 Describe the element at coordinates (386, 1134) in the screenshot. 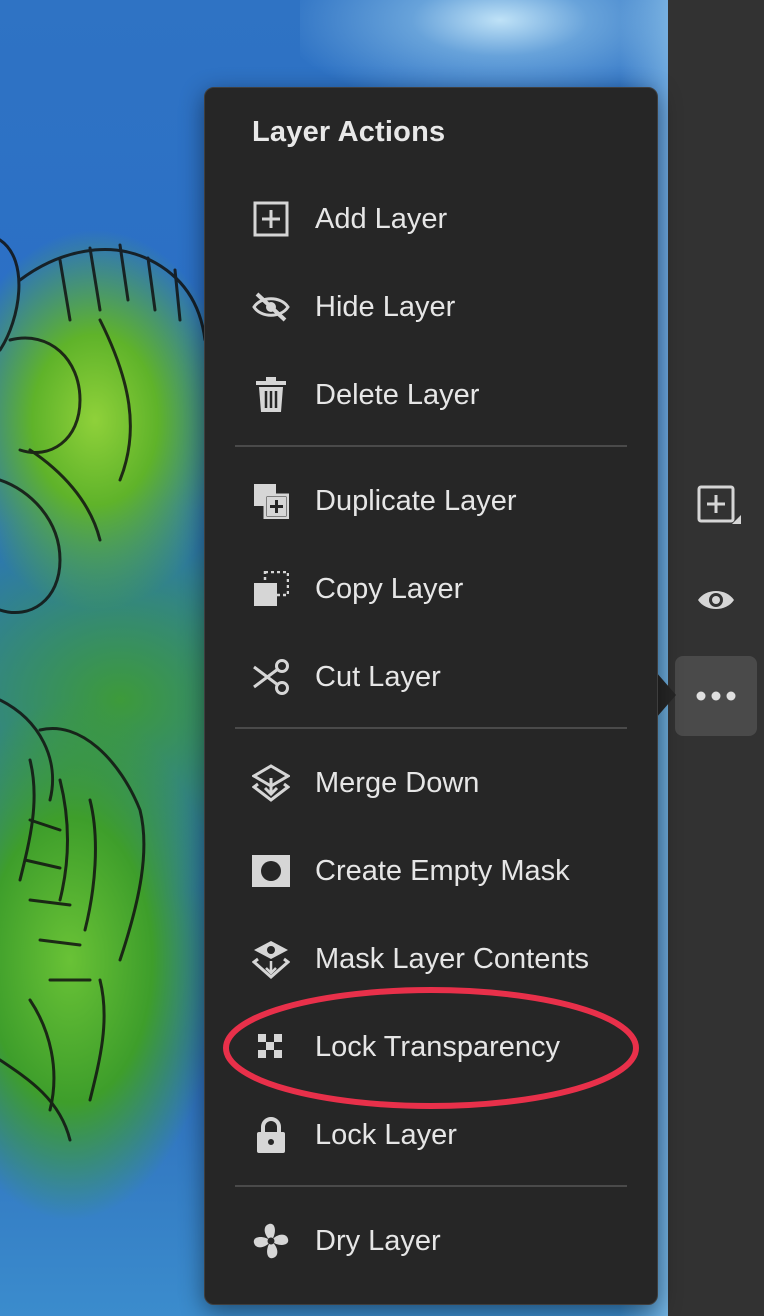

I see `menu-item-label: Lock Layer` at that location.